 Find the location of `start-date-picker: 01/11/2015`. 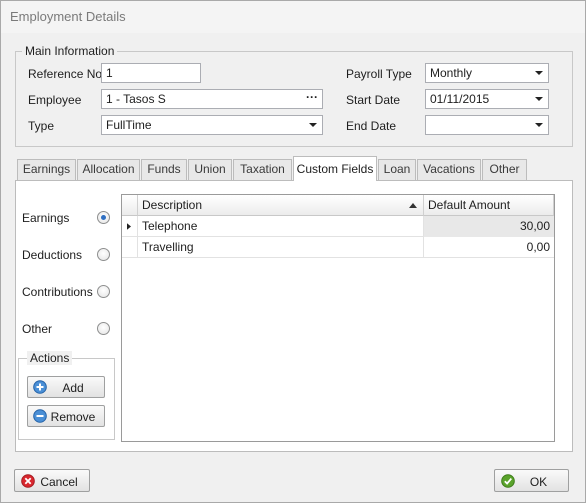

start-date-picker: 01/11/2015 is located at coordinates (487, 99).